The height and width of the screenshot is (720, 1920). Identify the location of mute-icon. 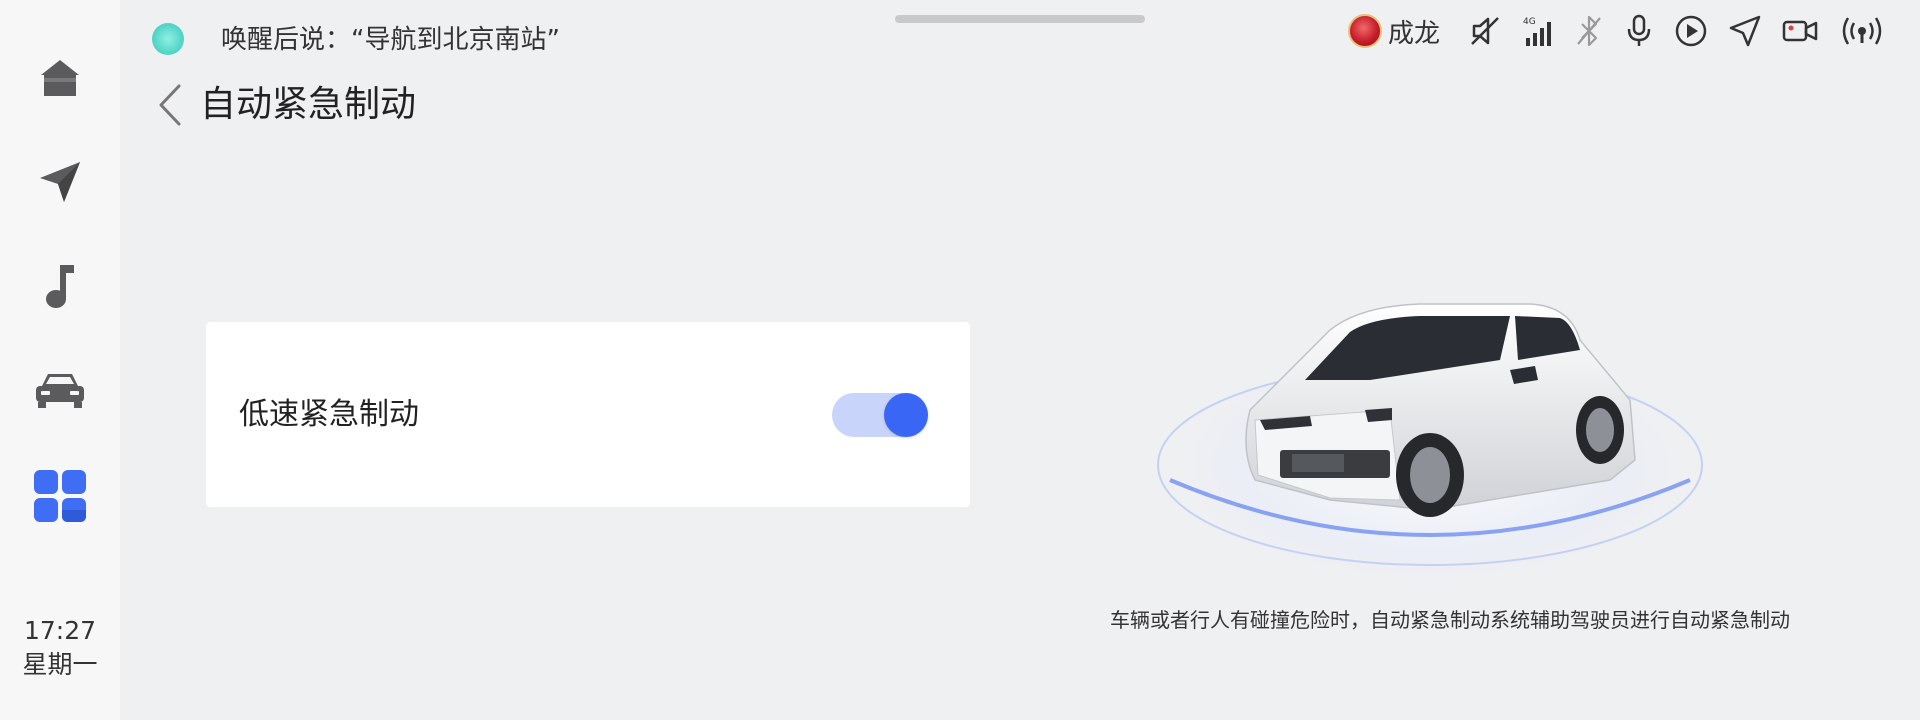
(1485, 31).